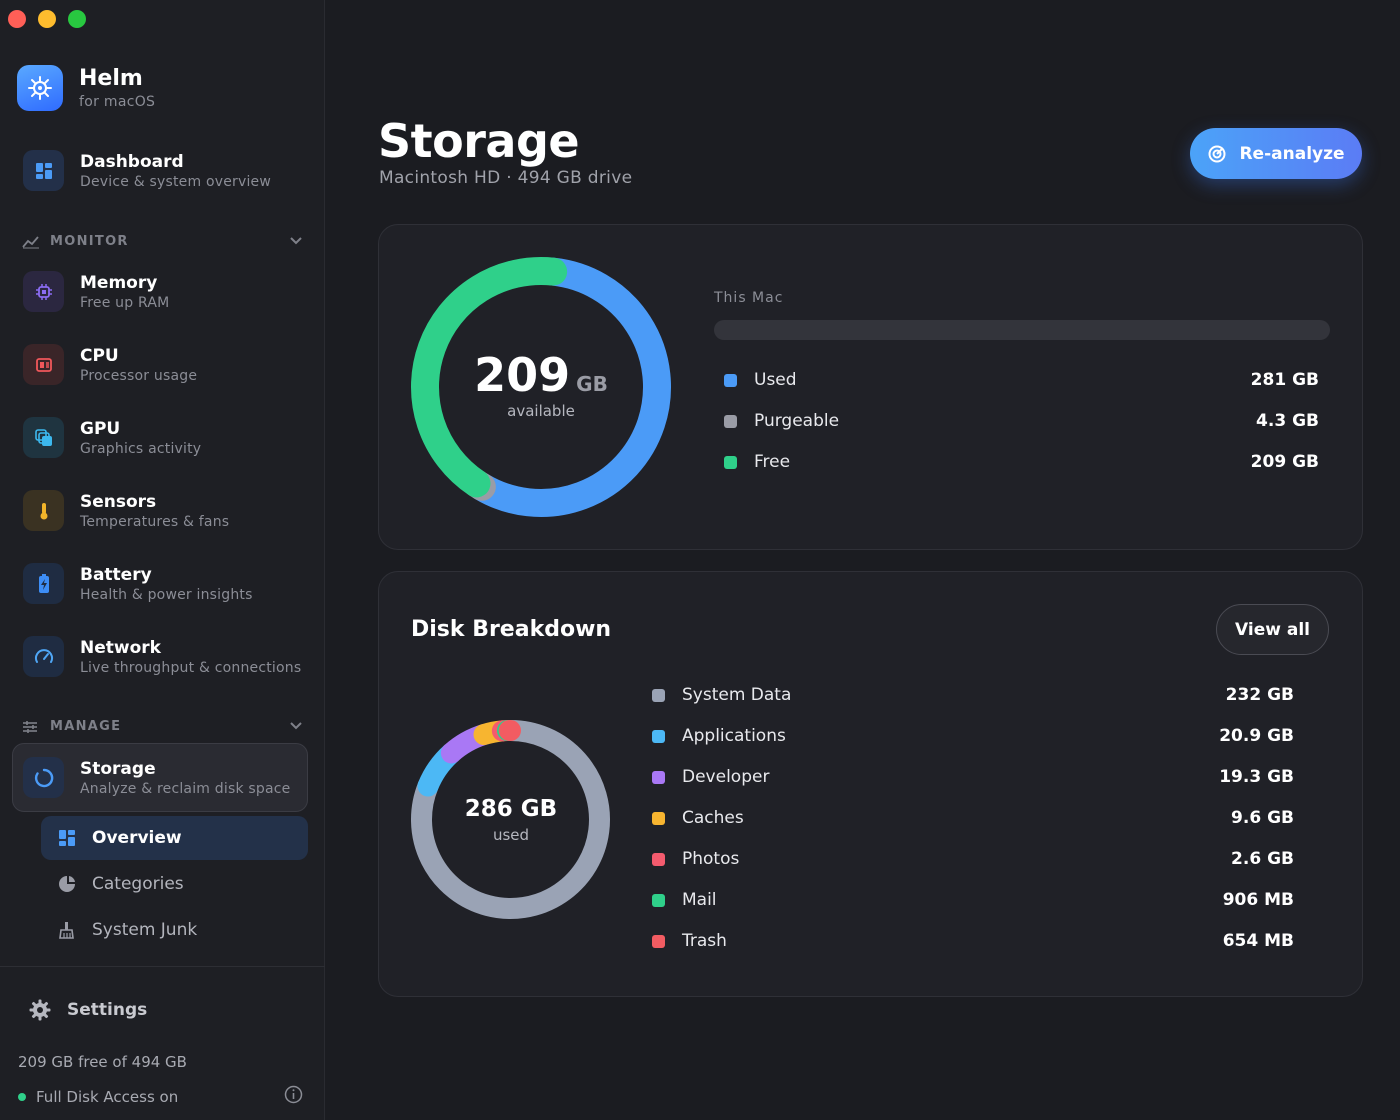 The width and height of the screenshot is (1400, 1120). What do you see at coordinates (67, 884) in the screenshot?
I see `pie-icon` at bounding box center [67, 884].